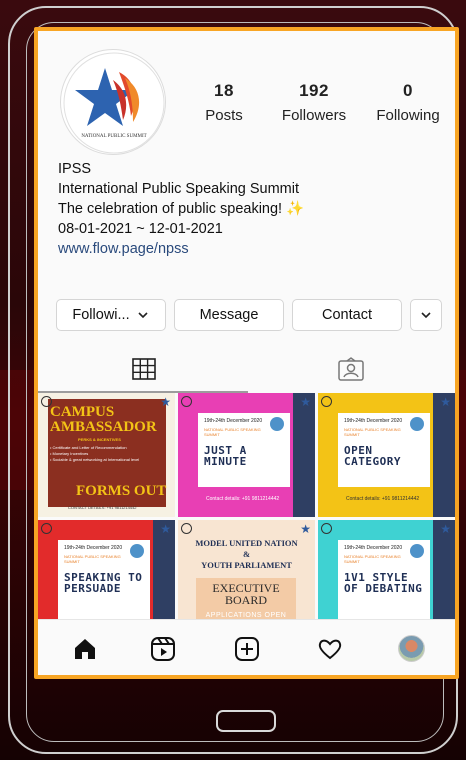  I want to click on message-button: Message, so click(229, 315).